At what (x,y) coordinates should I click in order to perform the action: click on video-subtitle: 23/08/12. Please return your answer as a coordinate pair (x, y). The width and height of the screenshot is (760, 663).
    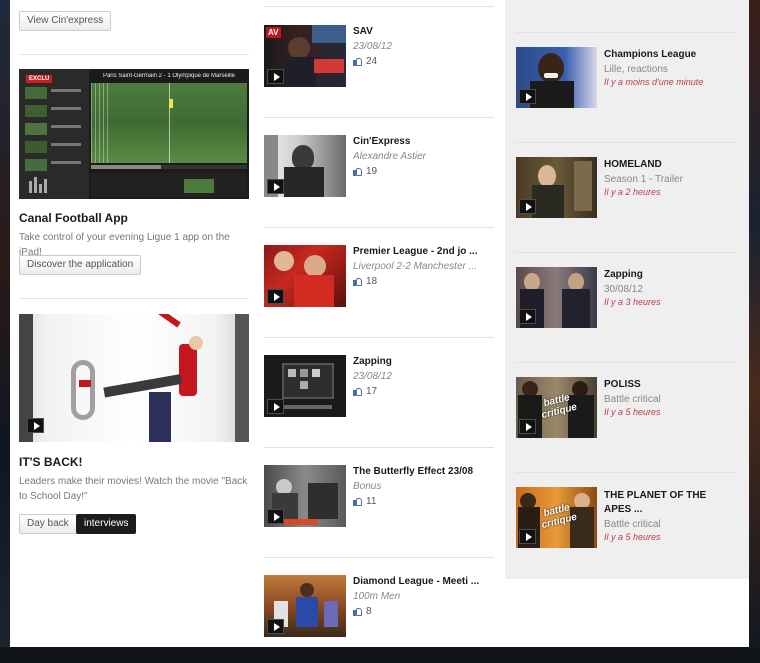
    Looking at the image, I should click on (372, 46).